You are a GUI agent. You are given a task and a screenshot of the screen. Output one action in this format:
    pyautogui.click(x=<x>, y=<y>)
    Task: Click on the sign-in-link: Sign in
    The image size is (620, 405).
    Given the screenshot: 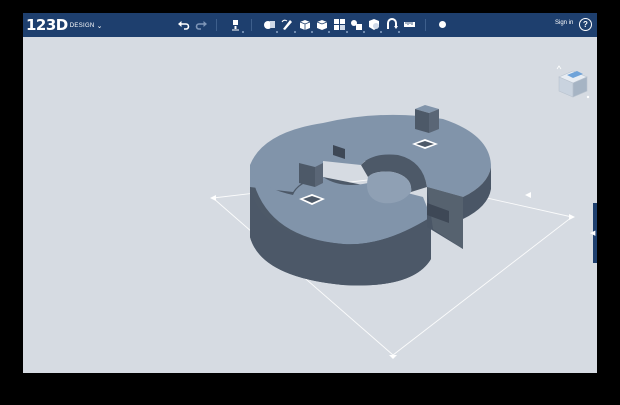 What is the action you would take?
    pyautogui.click(x=564, y=23)
    